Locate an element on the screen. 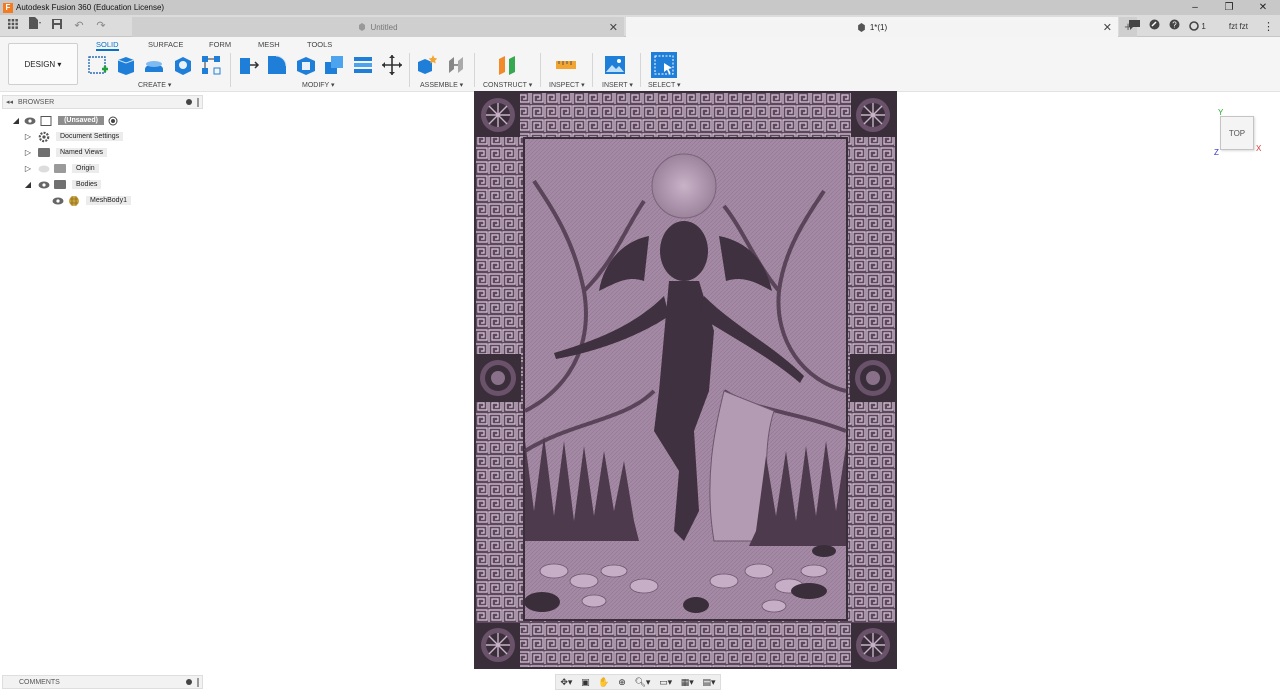 This screenshot has width=1280, height=693. press-pull-icon is located at coordinates (248, 65).